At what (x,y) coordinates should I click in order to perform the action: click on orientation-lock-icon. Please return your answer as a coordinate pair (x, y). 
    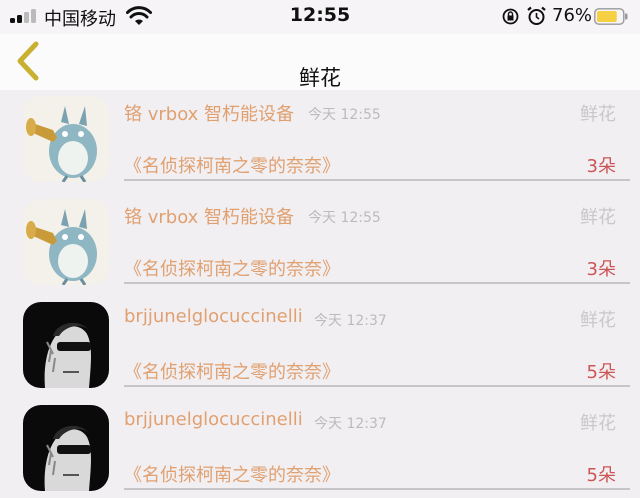
    Looking at the image, I should click on (510, 16).